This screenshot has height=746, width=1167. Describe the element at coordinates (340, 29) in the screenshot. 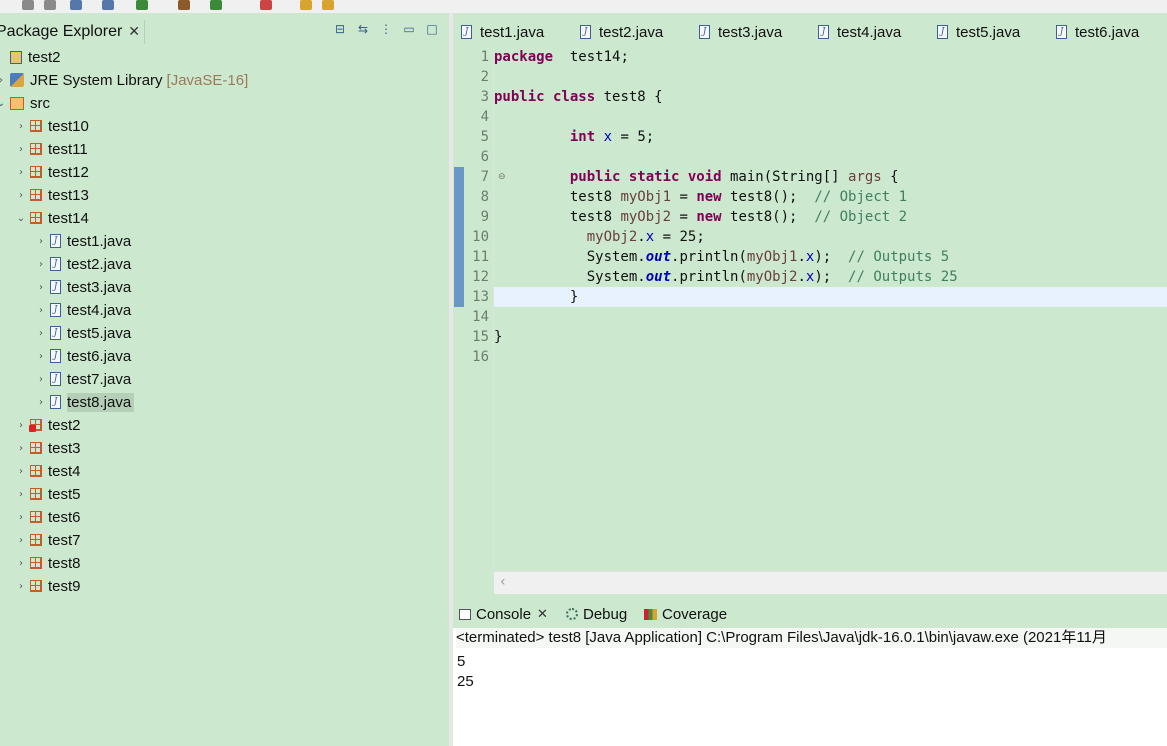

I see `collapse-all-icon: ⊟` at that location.